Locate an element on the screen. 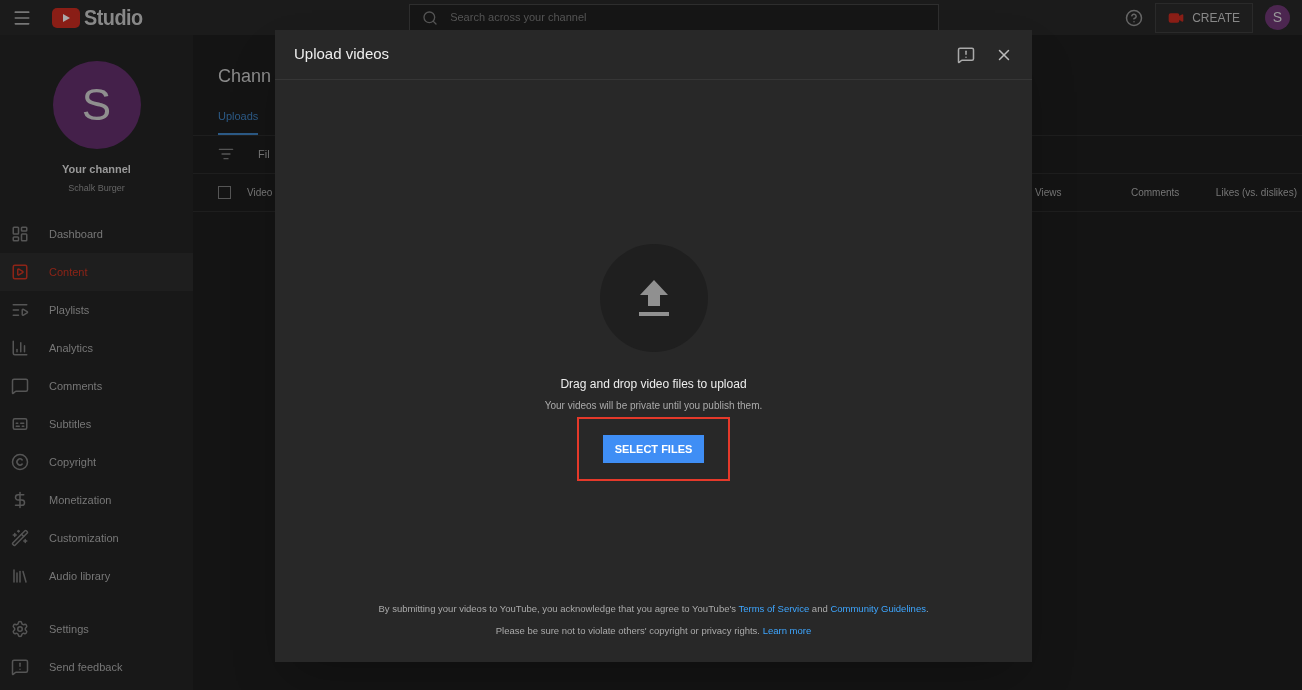  dashboard-icon is located at coordinates (20, 234).